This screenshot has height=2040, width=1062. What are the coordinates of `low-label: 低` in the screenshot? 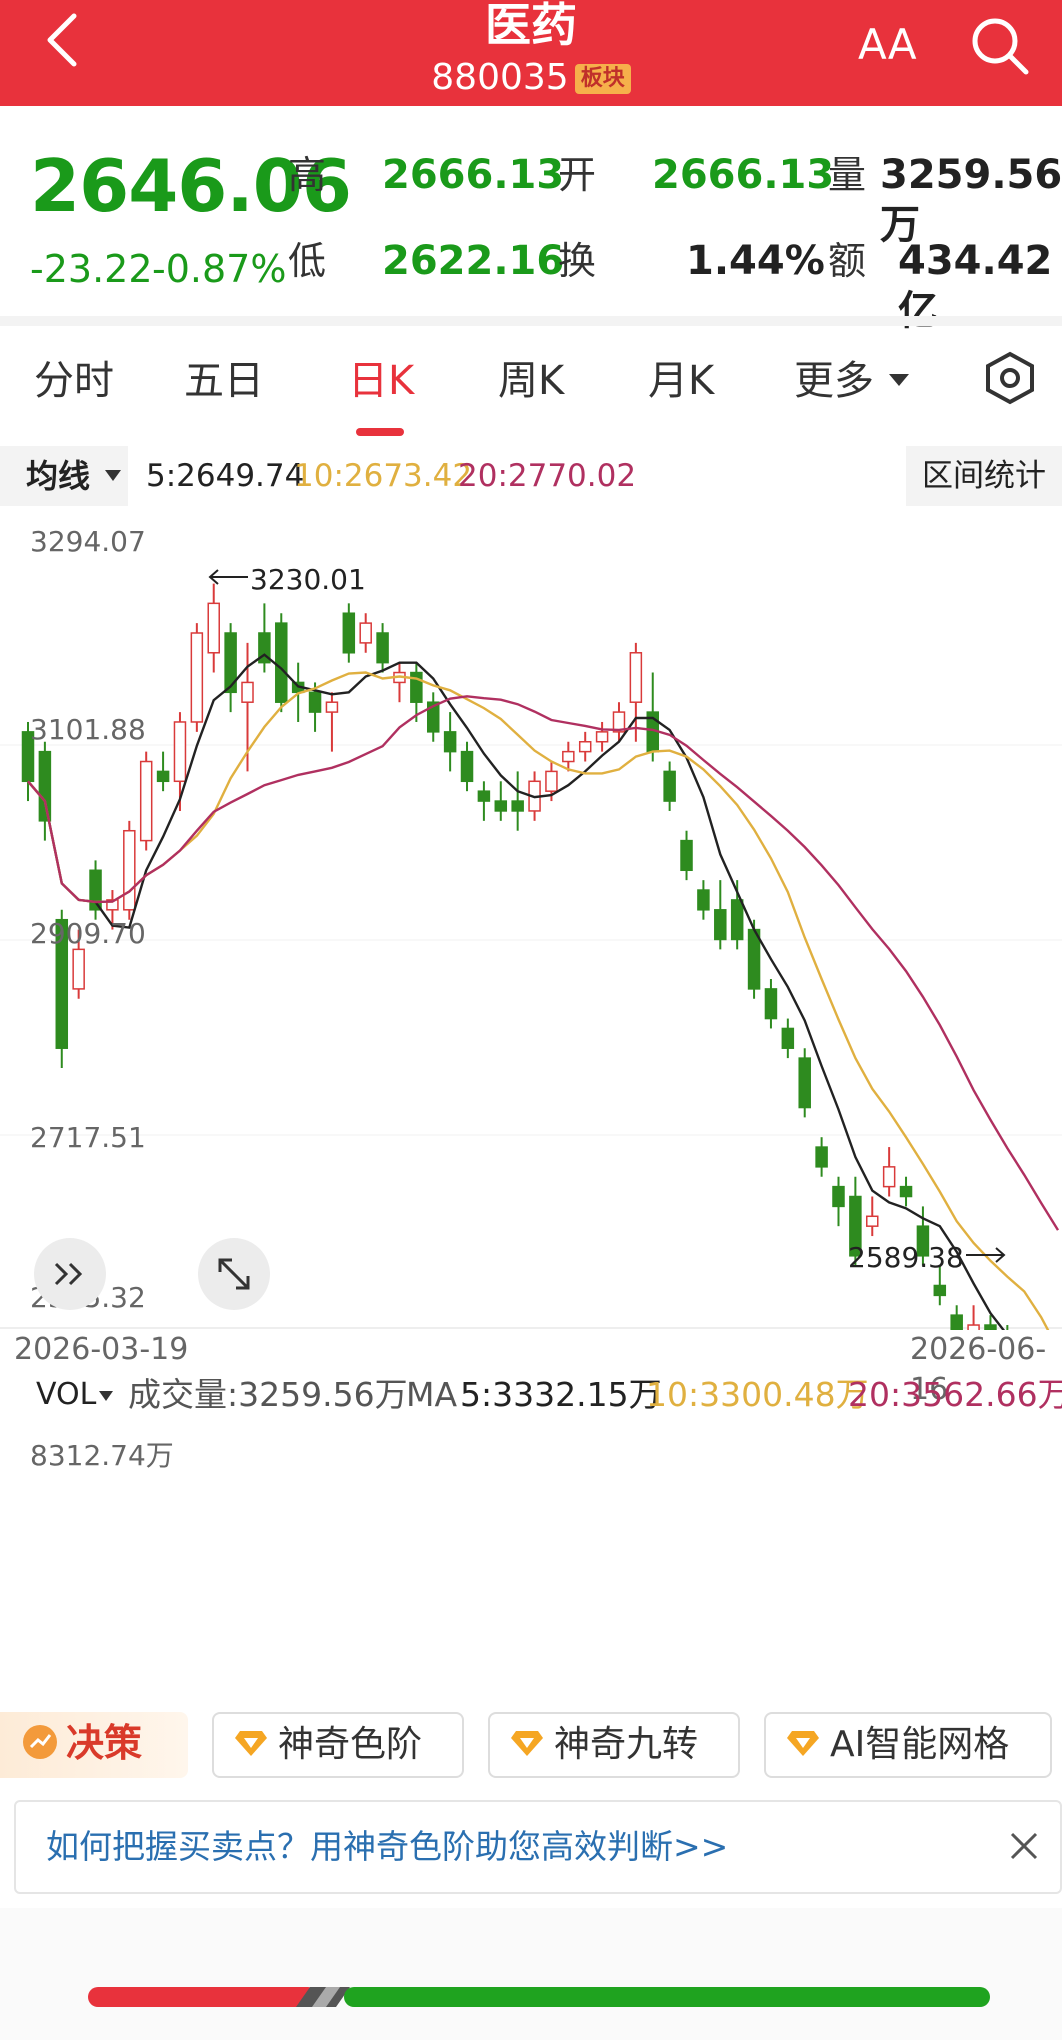 It's located at (307, 261).